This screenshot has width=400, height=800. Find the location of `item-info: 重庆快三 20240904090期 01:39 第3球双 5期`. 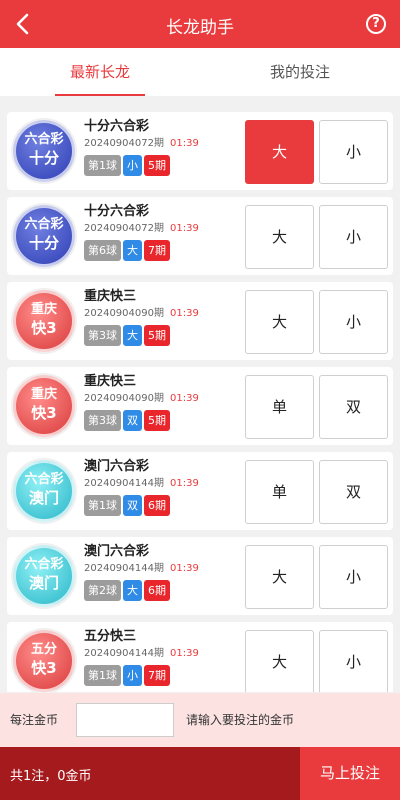

item-info: 重庆快三 20240904090期 01:39 第3球双 5期 is located at coordinates (164, 402).